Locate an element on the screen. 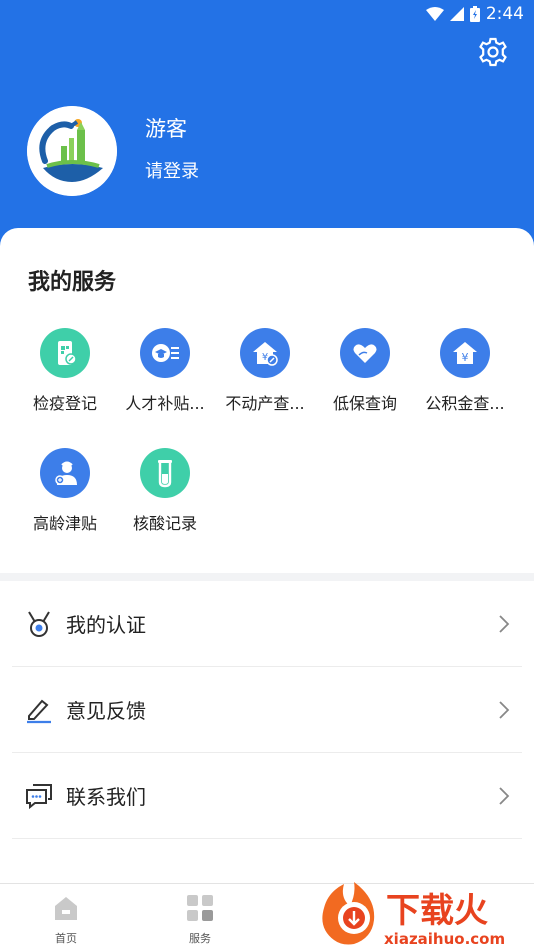 The width and height of the screenshot is (534, 950). service-quarantine-registration: 检疫登记 is located at coordinates (65, 371).